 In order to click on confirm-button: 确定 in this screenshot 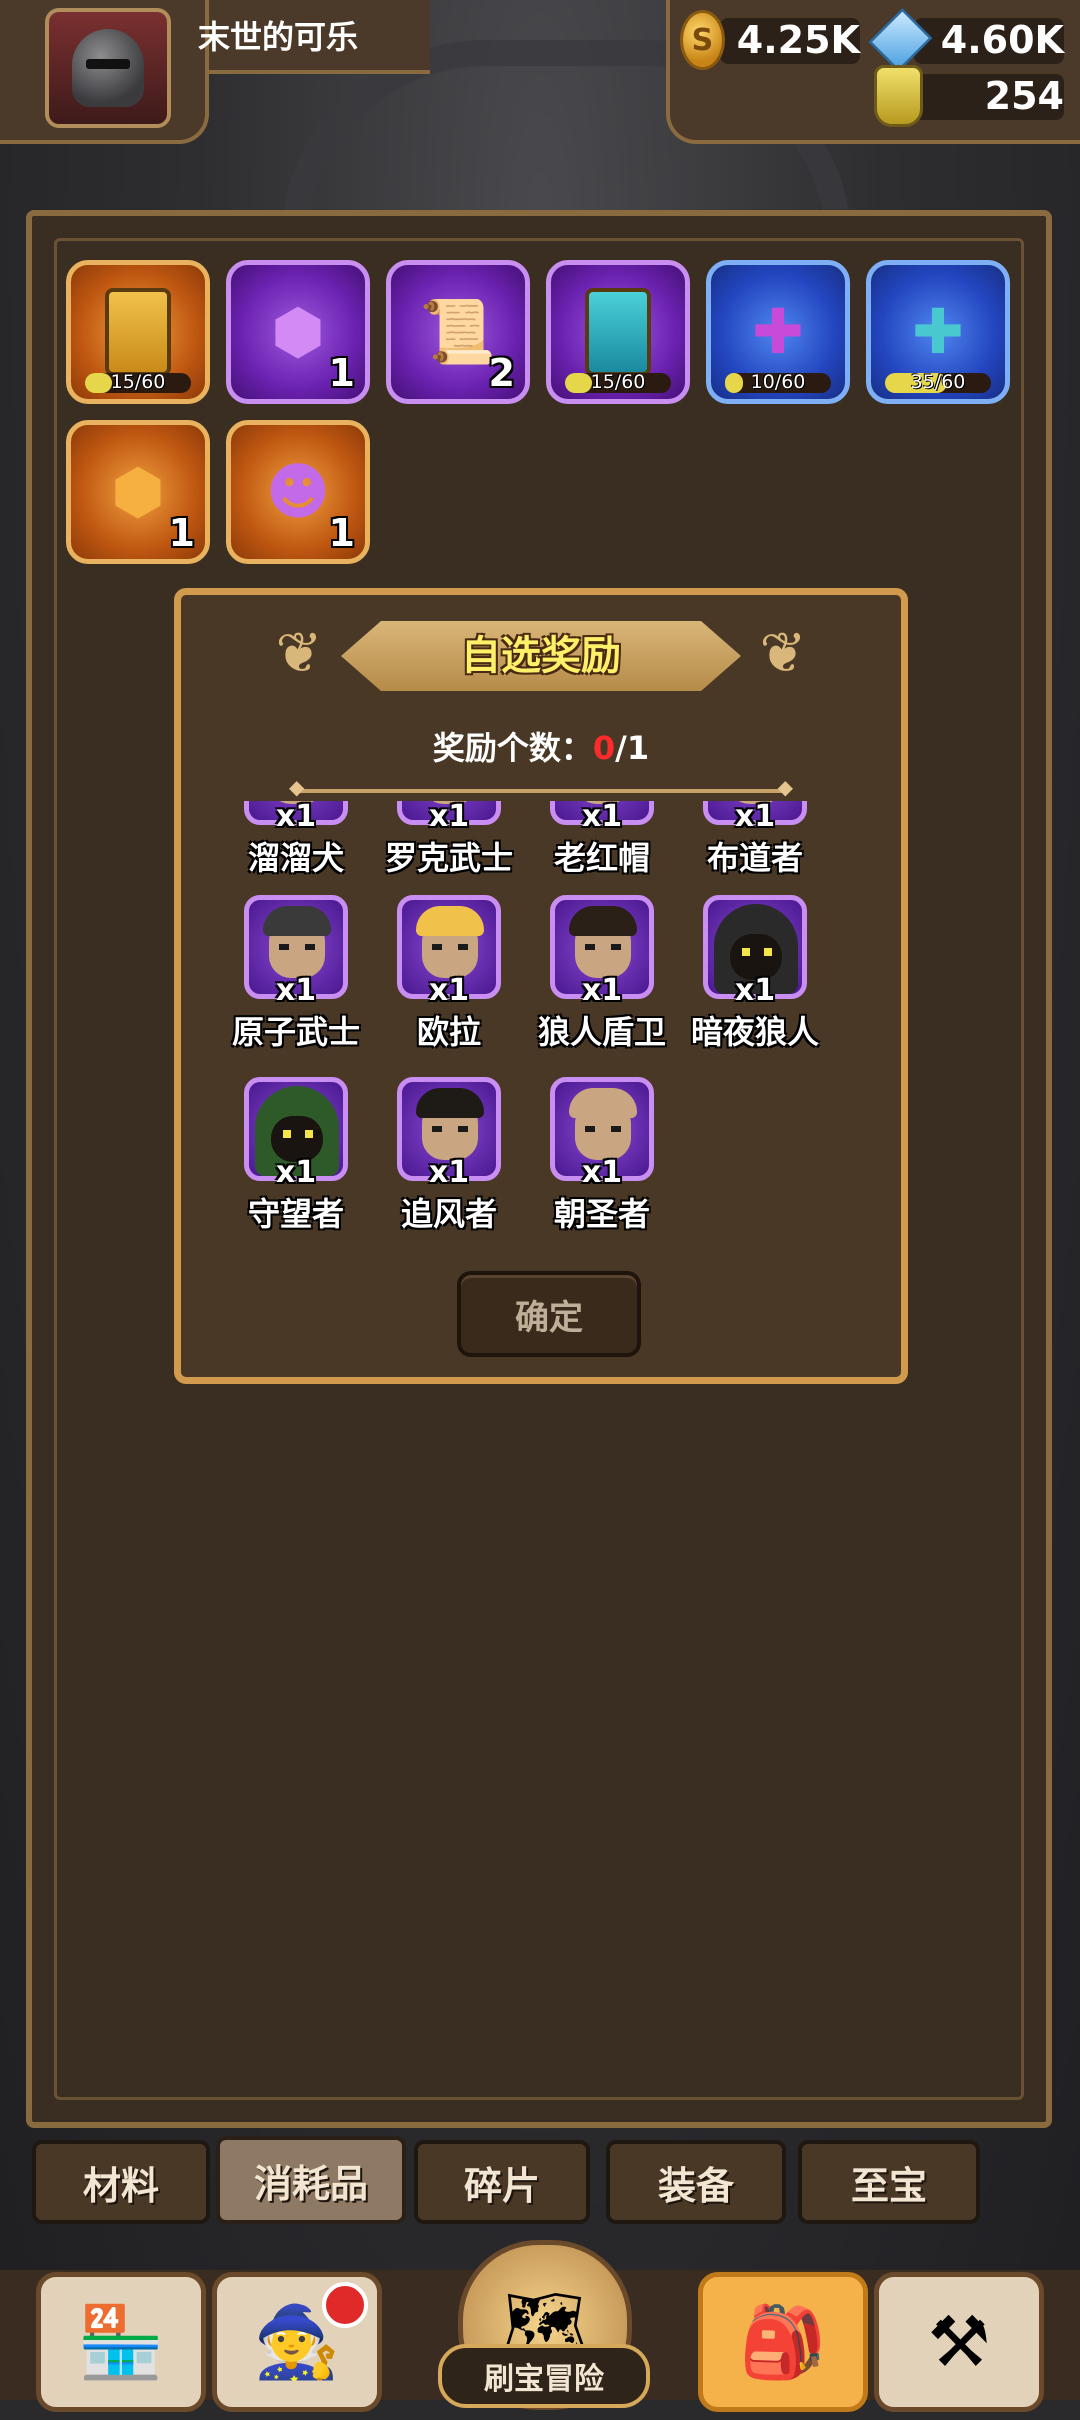, I will do `click(549, 1314)`.